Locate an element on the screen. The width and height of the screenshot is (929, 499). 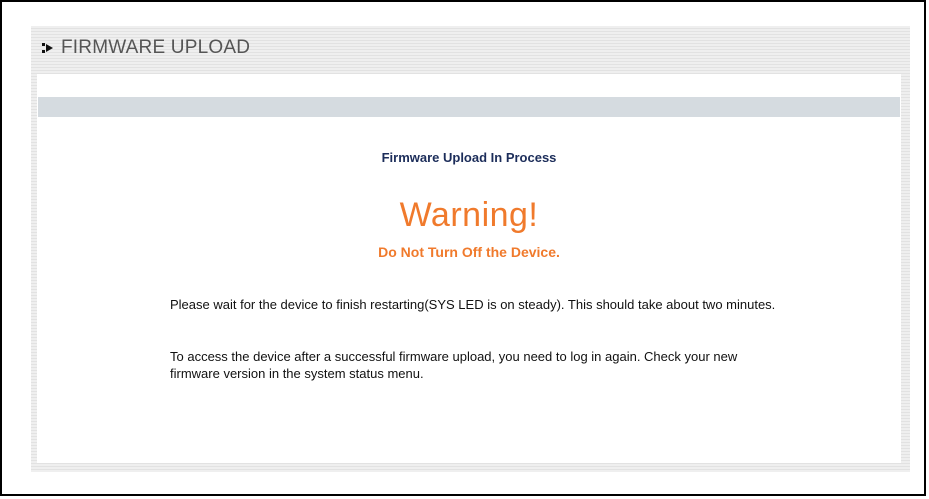
panel-header: FIRMWARE UPLOAD is located at coordinates (470, 48).